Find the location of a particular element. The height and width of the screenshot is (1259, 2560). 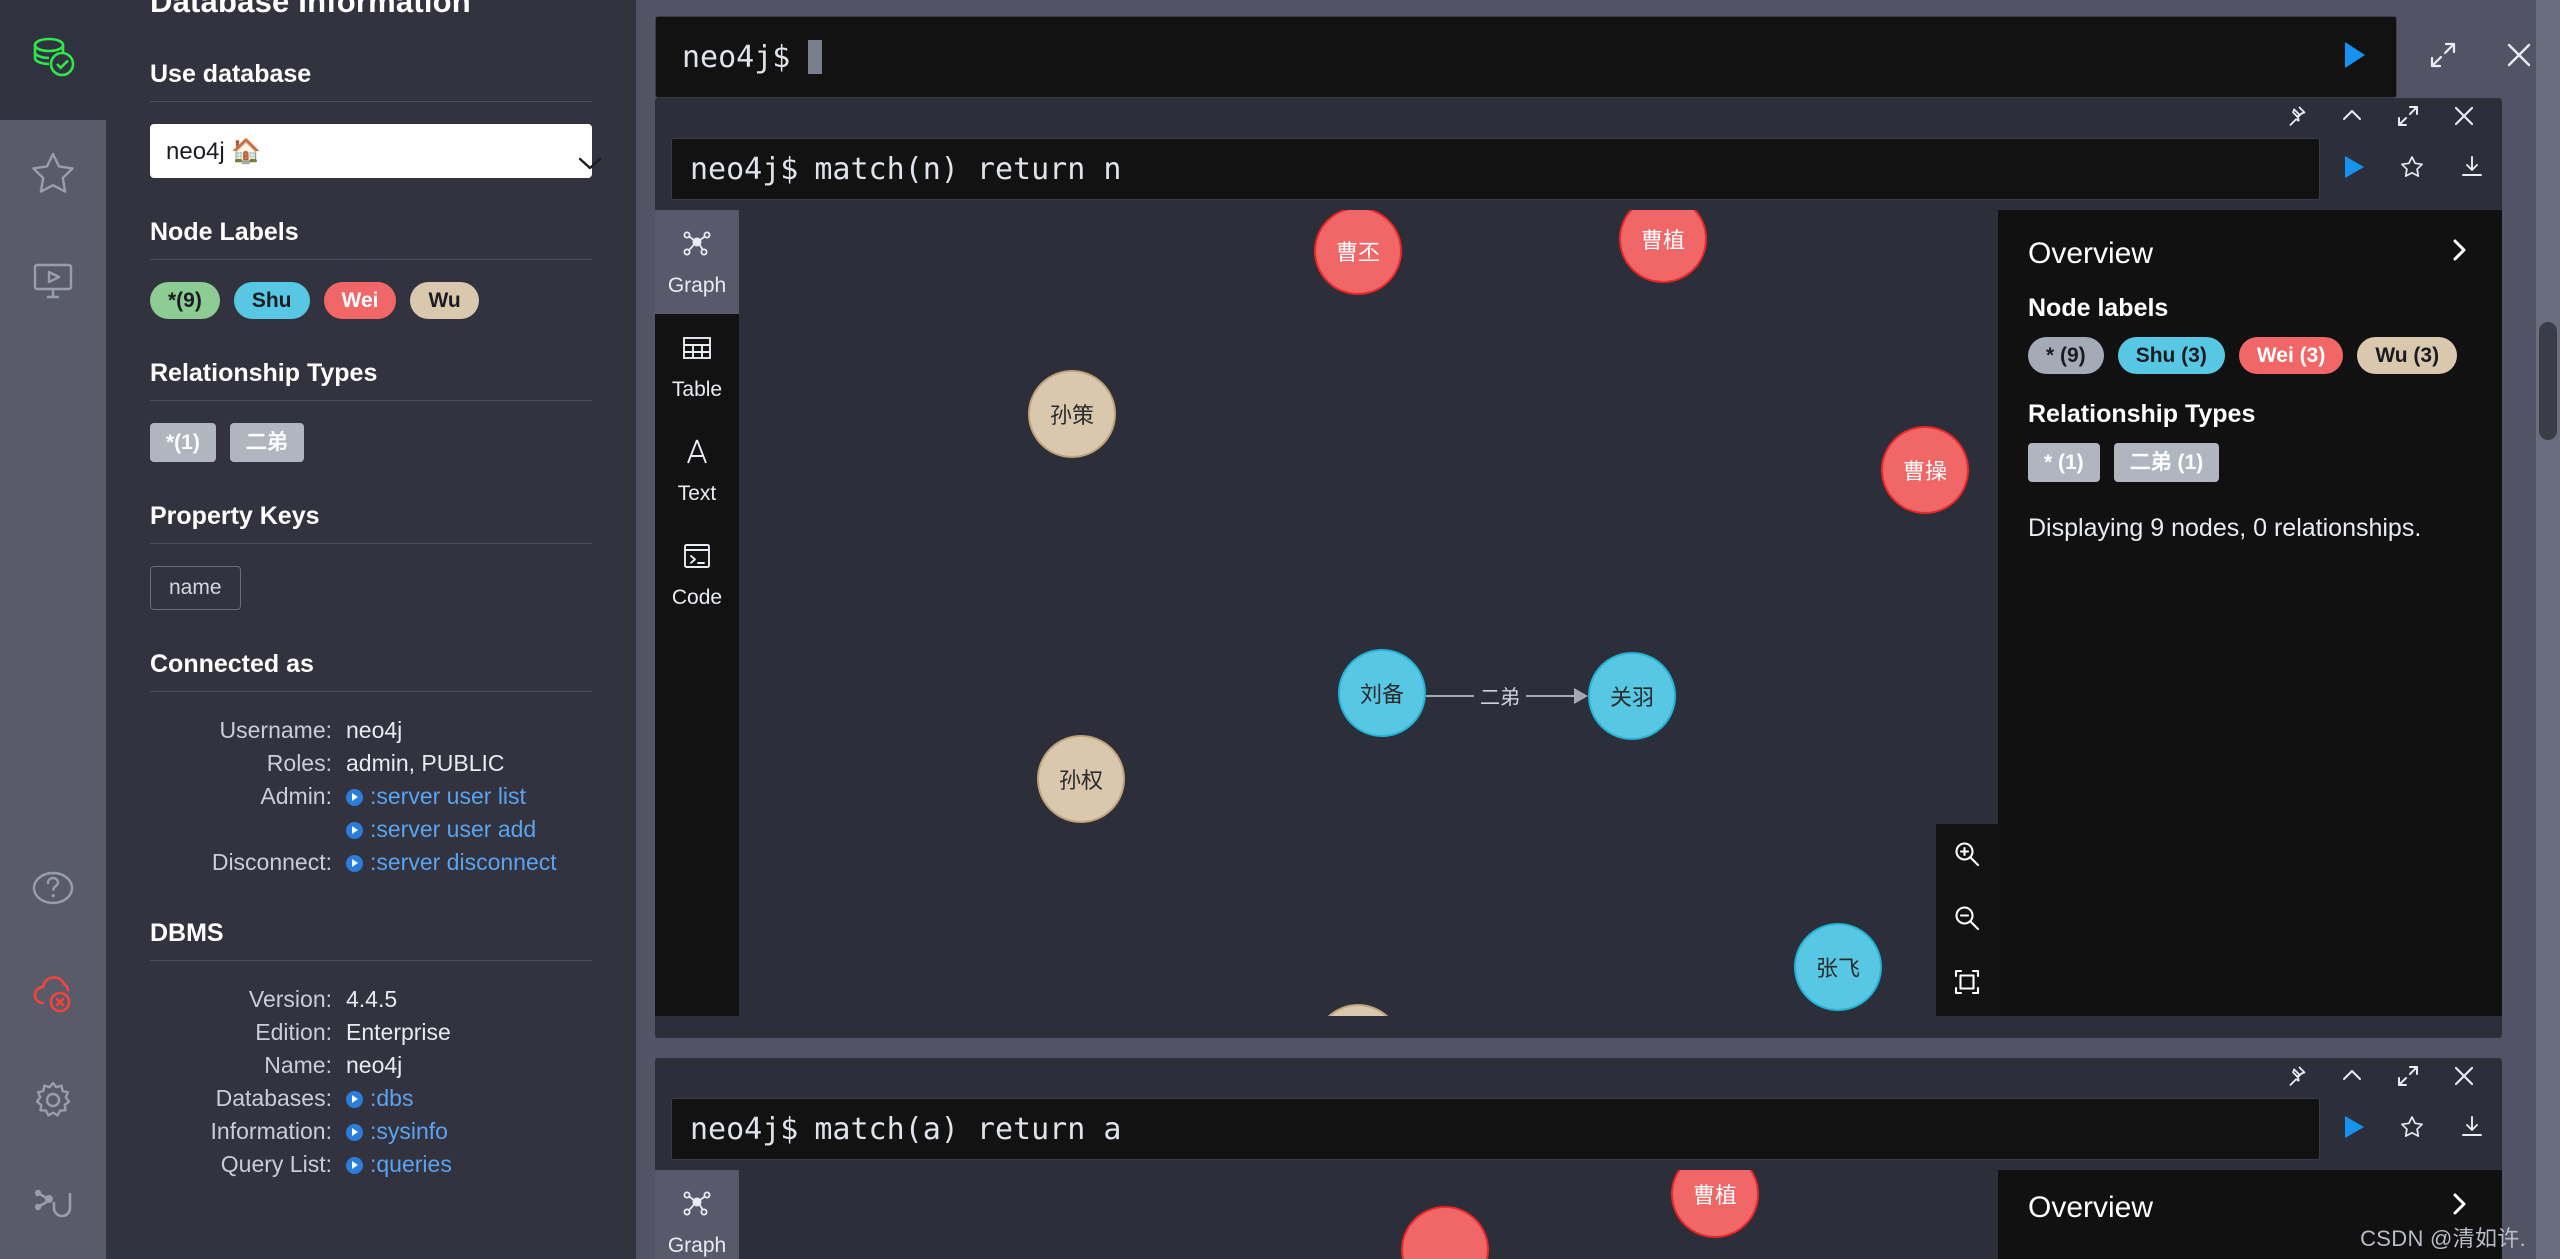

rail-item-settings is located at coordinates (53, 1100).